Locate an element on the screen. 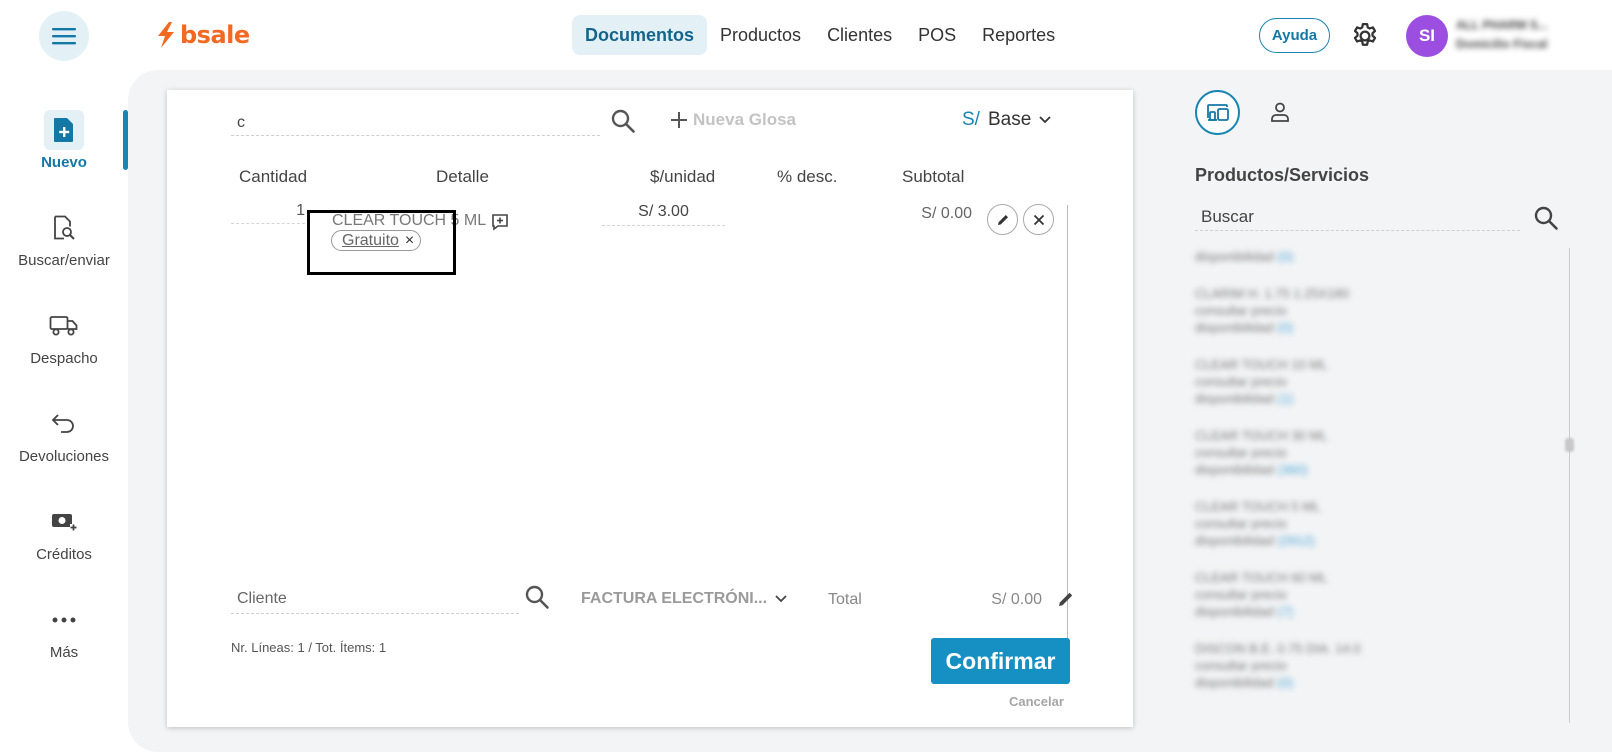  currency-symbol: S/ is located at coordinates (971, 119).